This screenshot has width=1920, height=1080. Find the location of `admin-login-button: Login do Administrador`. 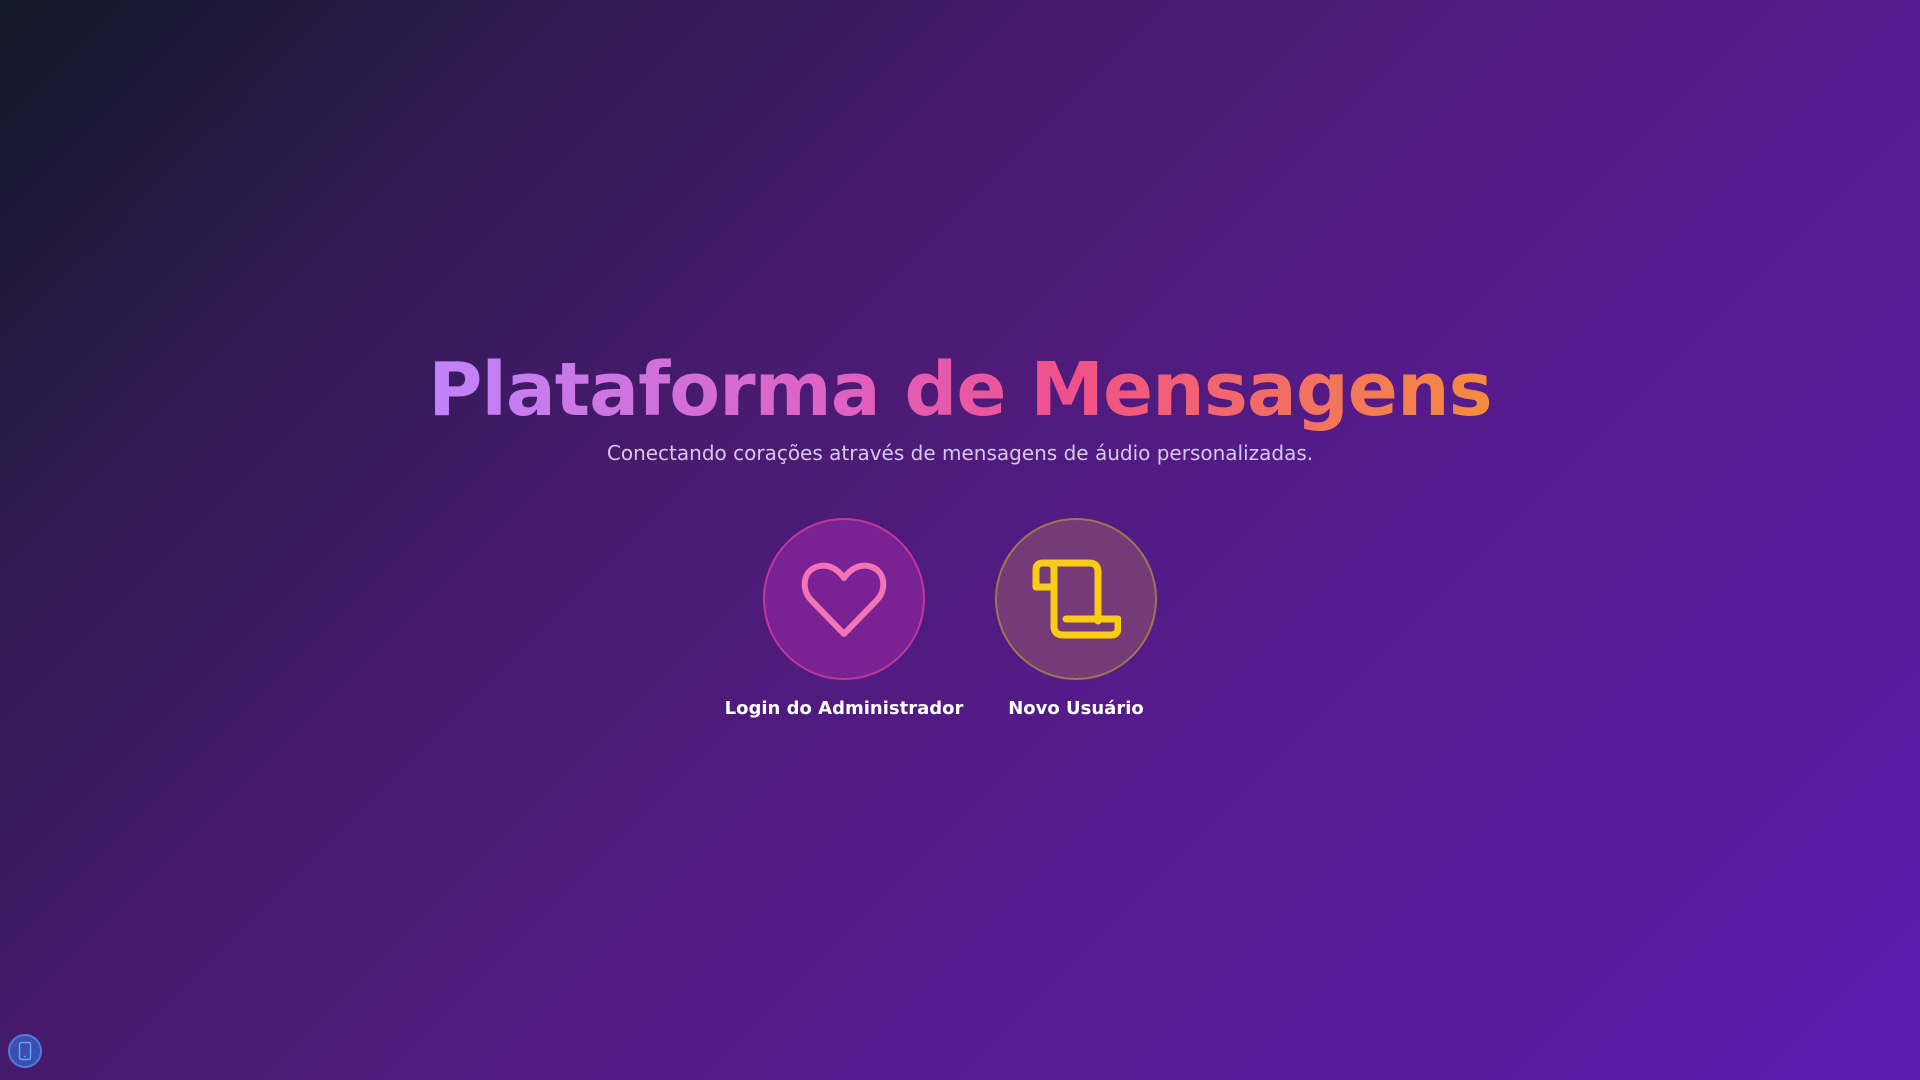

admin-login-button: Login do Administrador is located at coordinates (844, 618).